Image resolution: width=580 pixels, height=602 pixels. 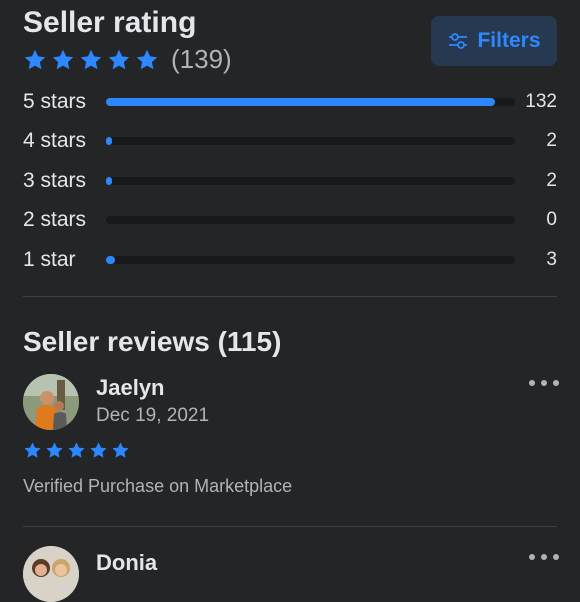 I want to click on rating-label: 2 stars, so click(x=55, y=219).